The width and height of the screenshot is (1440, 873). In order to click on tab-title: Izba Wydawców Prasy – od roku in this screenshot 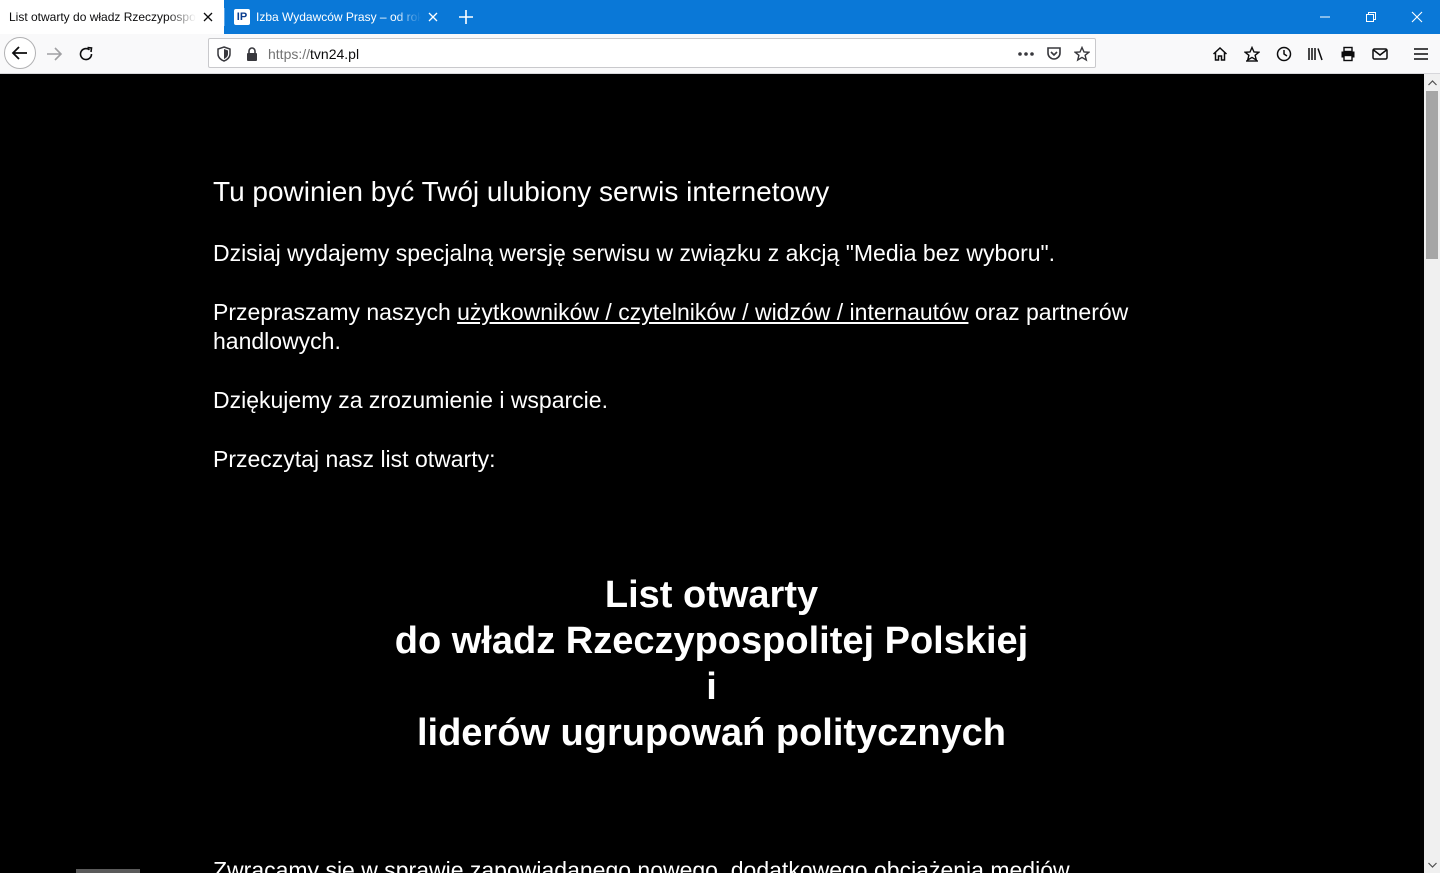, I will do `click(338, 17)`.